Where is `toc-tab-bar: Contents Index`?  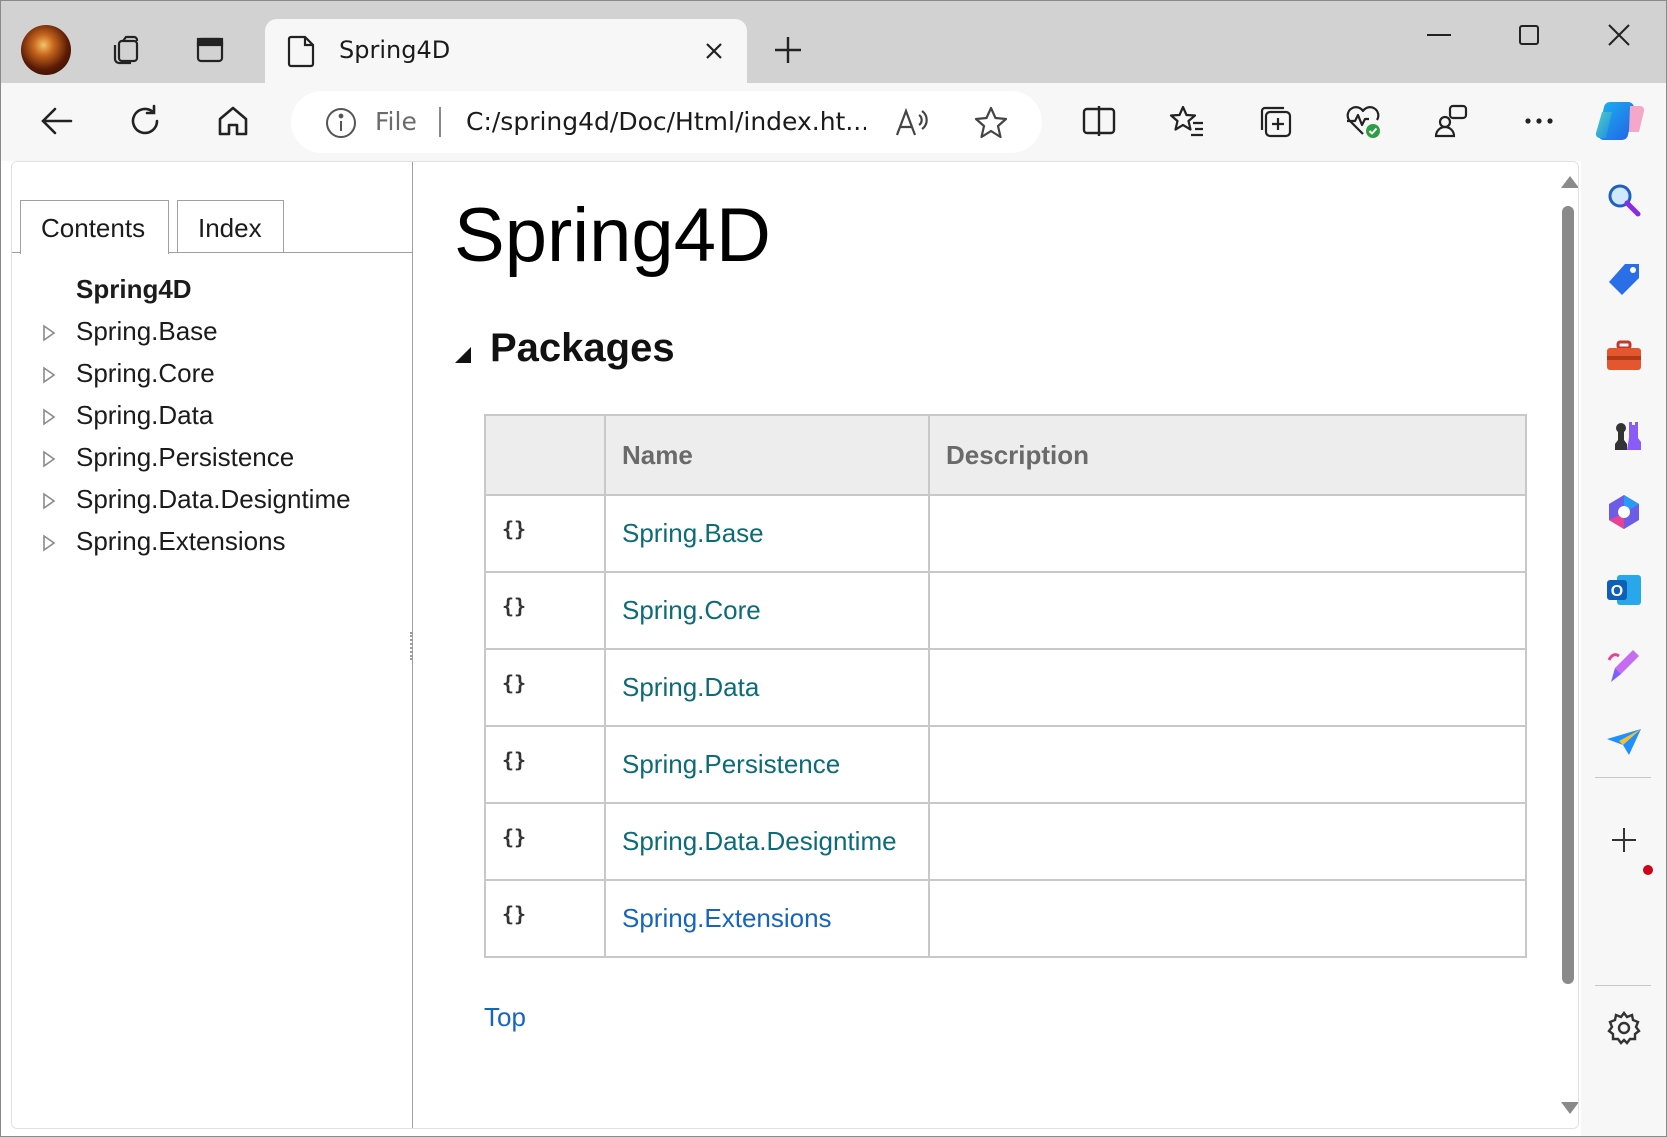
toc-tab-bar: Contents Index is located at coordinates (212, 208).